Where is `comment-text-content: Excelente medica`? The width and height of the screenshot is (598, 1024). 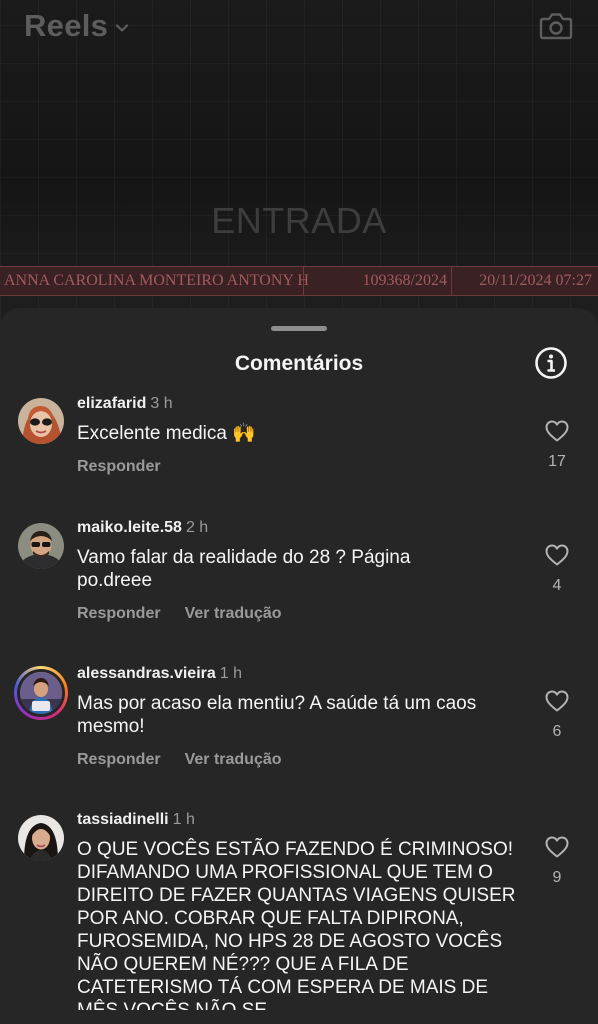 comment-text-content: Excelente medica is located at coordinates (152, 433).